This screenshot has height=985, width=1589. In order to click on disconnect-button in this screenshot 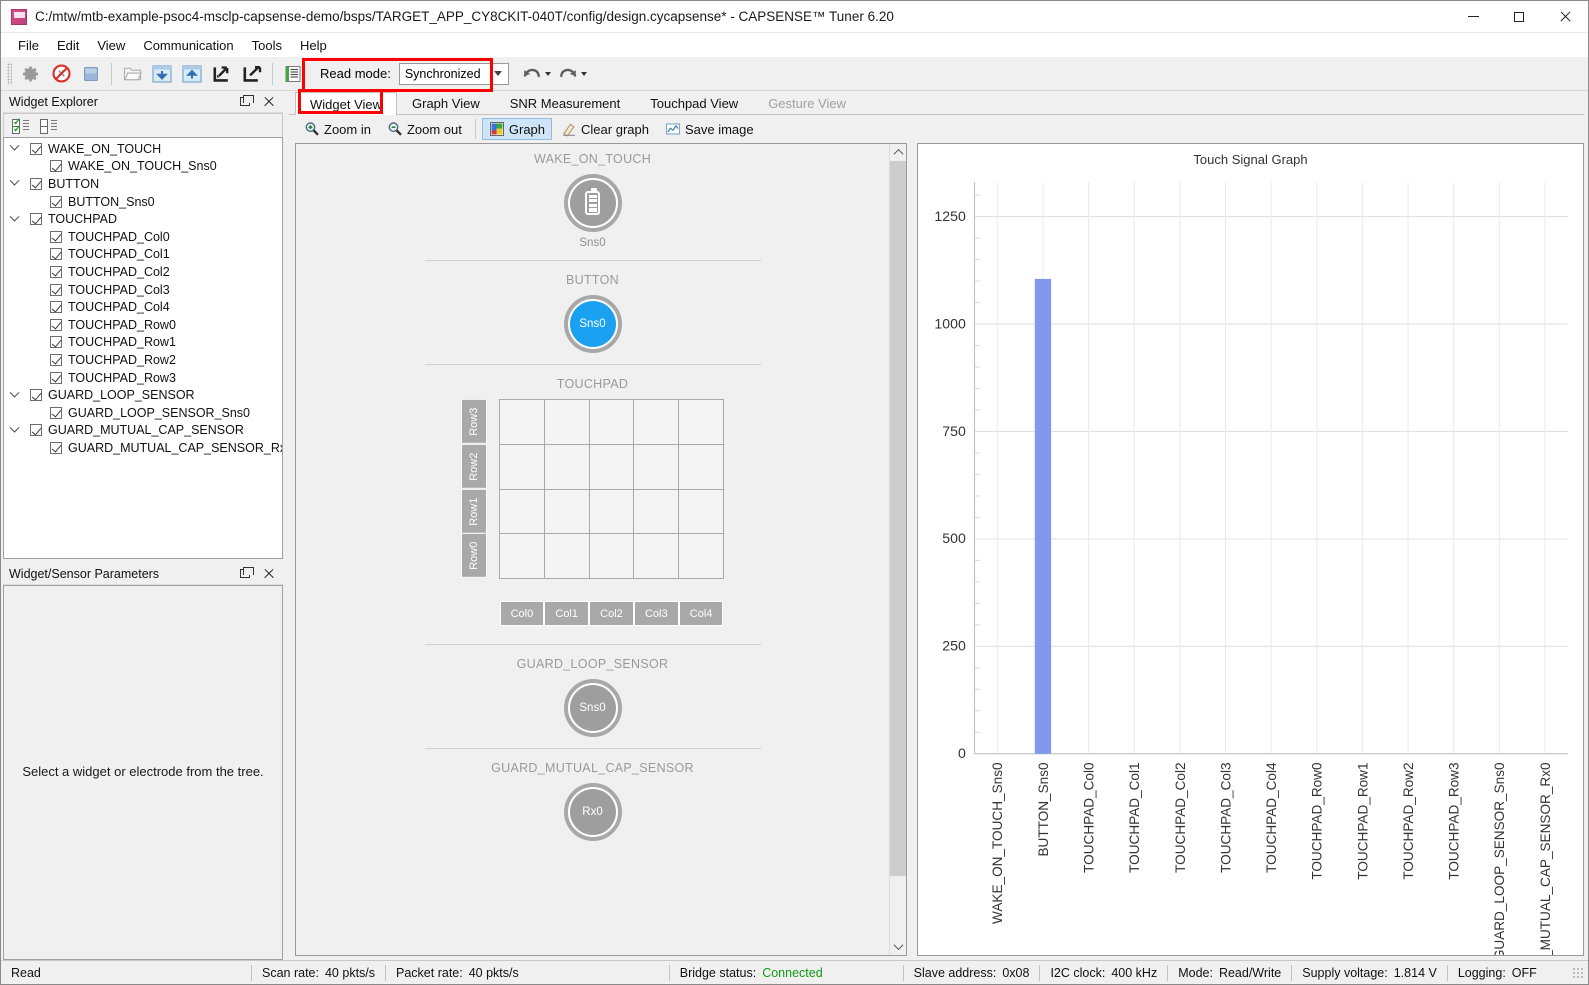, I will do `click(61, 74)`.